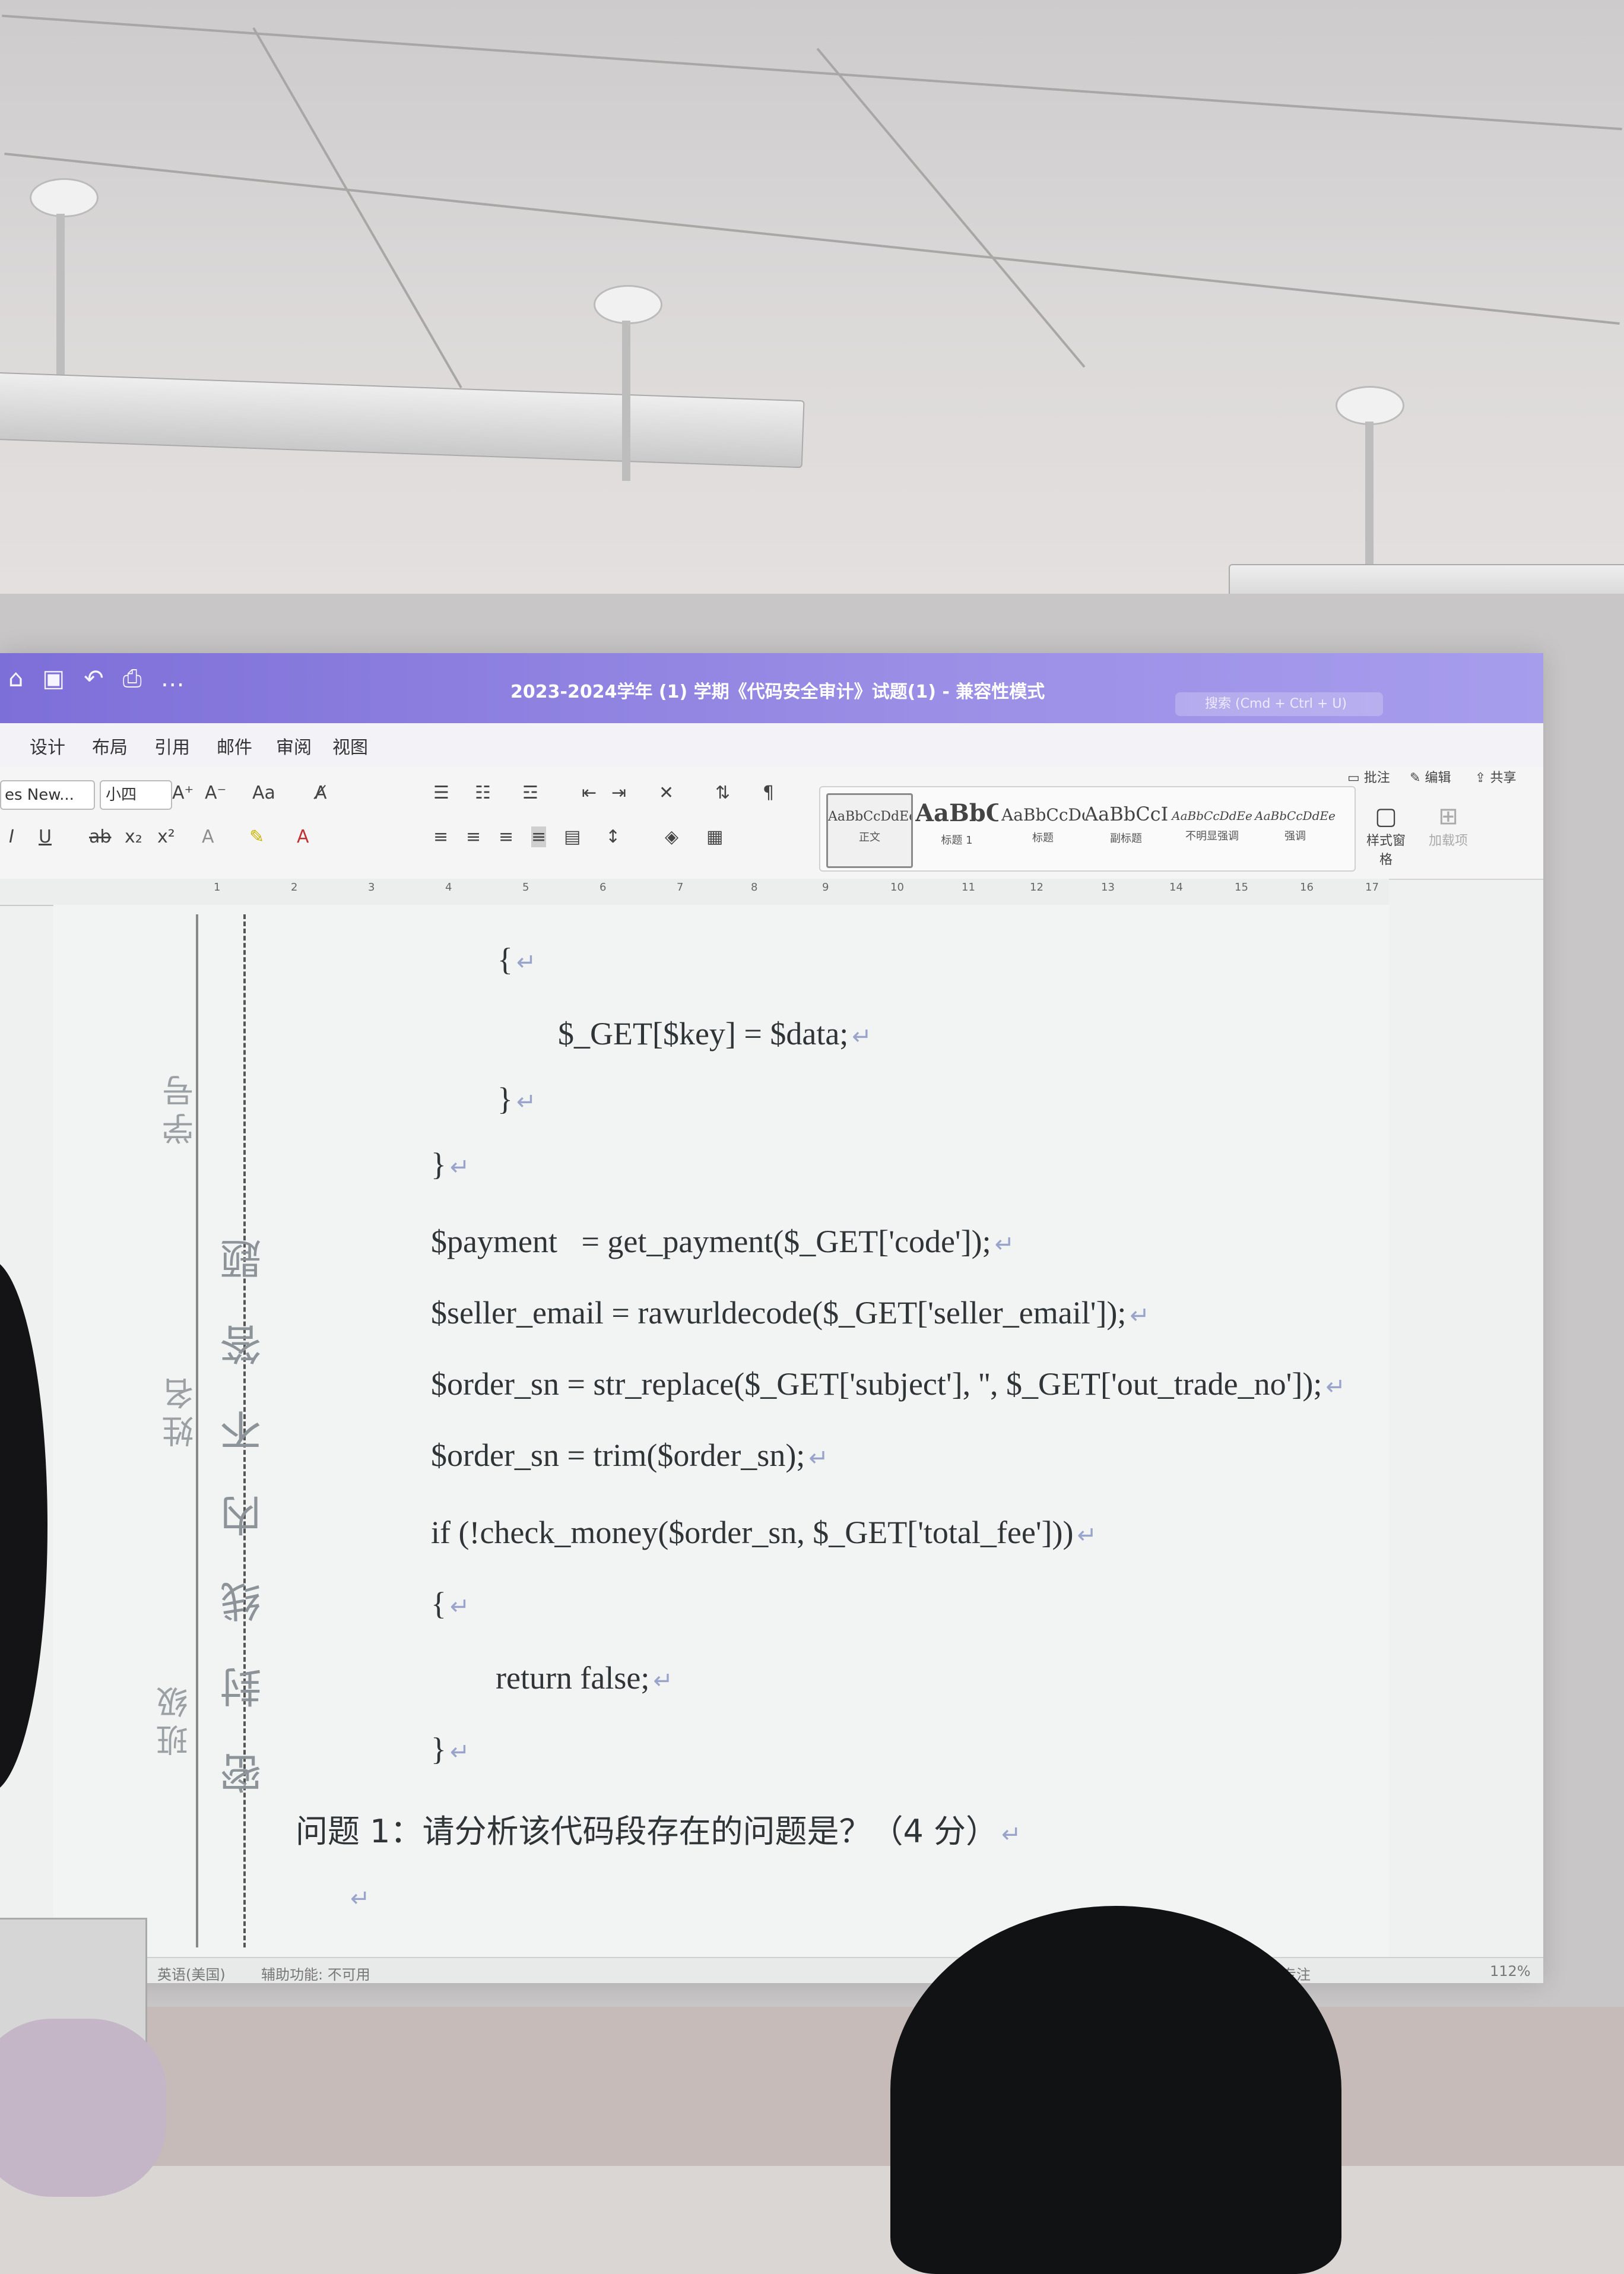  Describe the element at coordinates (217, 888) in the screenshot. I see `ruler-tick: 1` at that location.